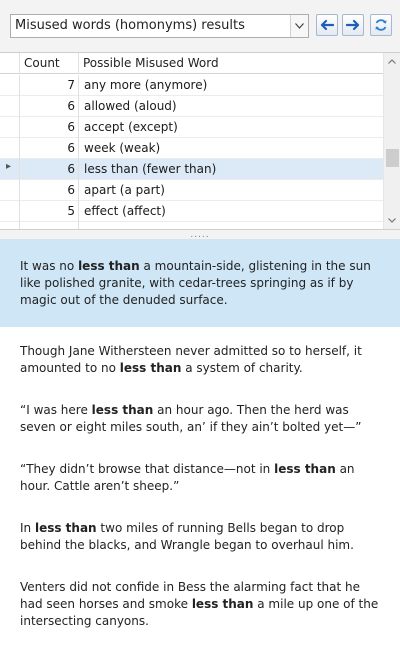  I want to click on toolbar: Misused words (homonyms) results, so click(200, 26).